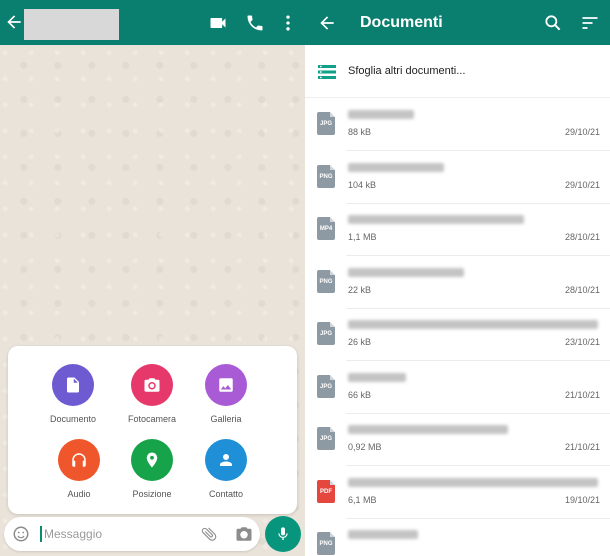 This screenshot has width=610, height=556. I want to click on document-size: 104 kB, so click(362, 184).